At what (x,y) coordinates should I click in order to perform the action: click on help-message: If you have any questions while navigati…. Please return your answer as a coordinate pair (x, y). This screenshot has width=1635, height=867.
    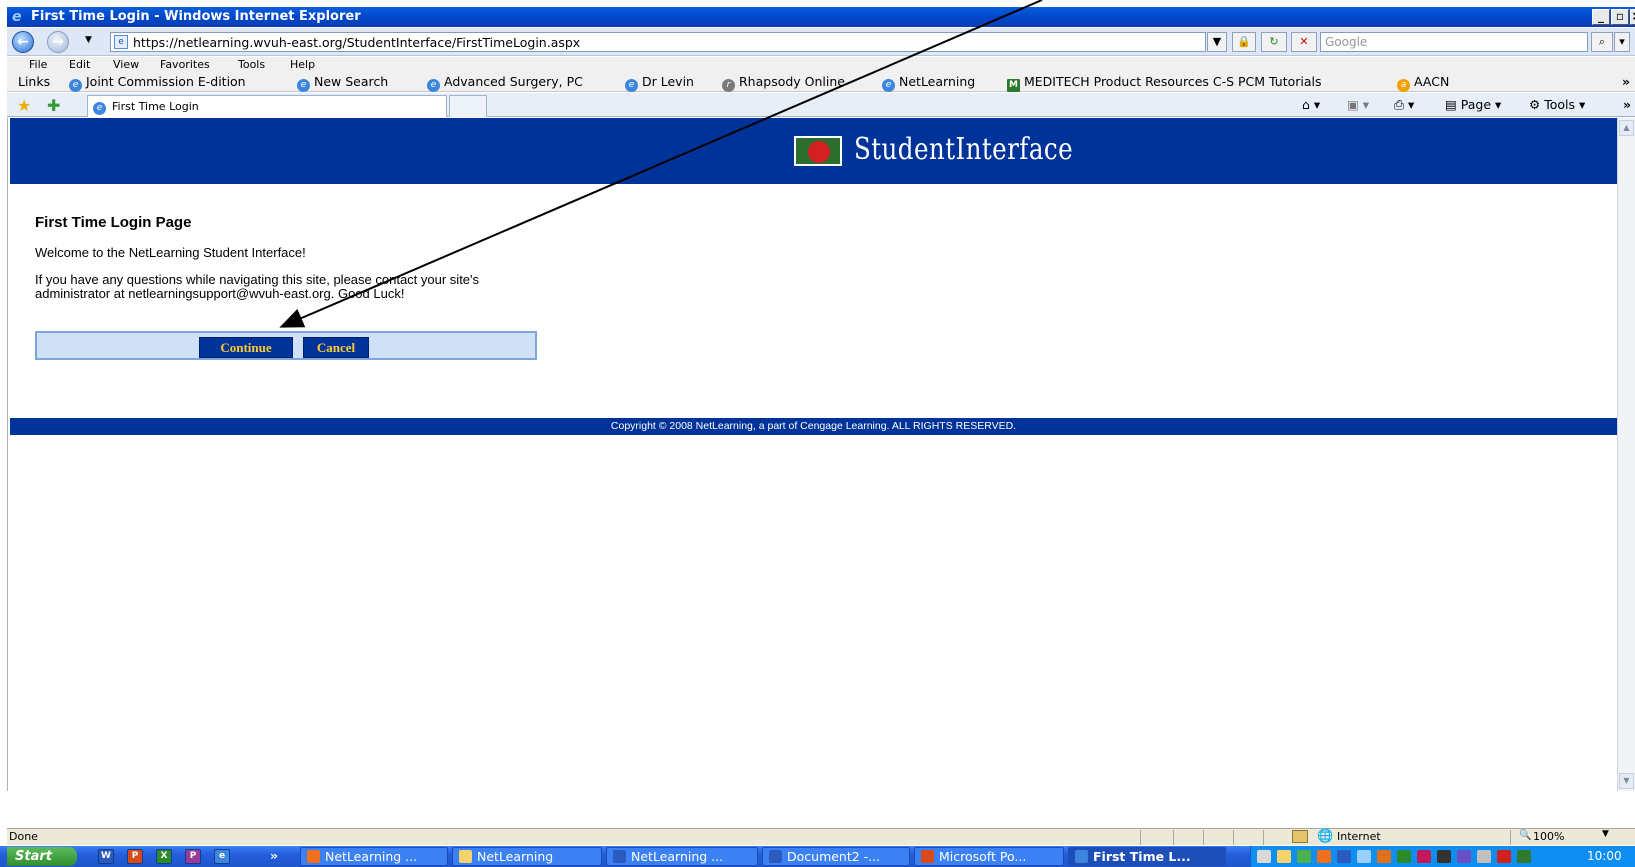
    Looking at the image, I should click on (257, 286).